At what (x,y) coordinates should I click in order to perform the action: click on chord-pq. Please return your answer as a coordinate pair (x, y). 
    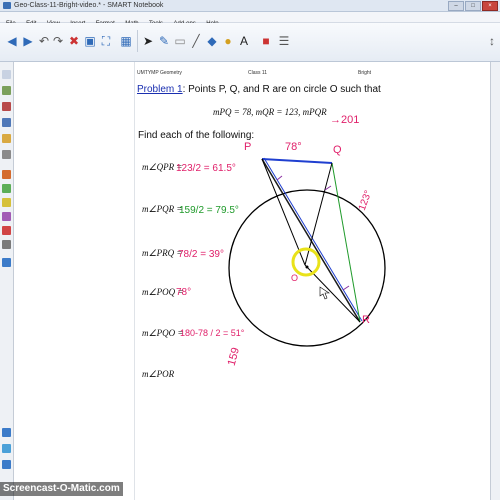
    Looking at the image, I should click on (297, 161).